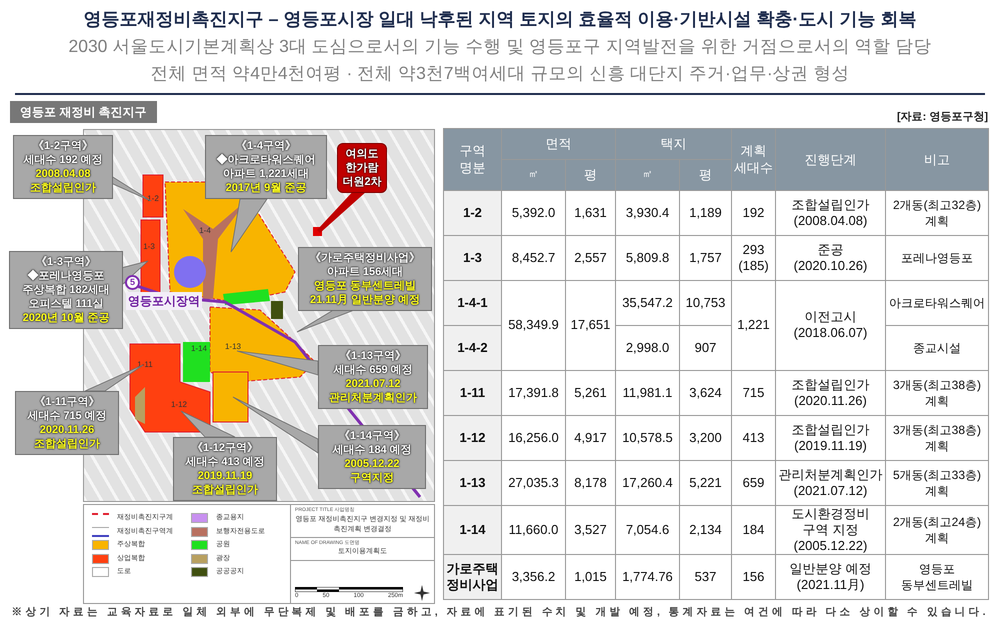 This screenshot has height=630, width=1000. I want to click on table-cell: 조합설립인가 (2008.04.08), so click(831, 212).